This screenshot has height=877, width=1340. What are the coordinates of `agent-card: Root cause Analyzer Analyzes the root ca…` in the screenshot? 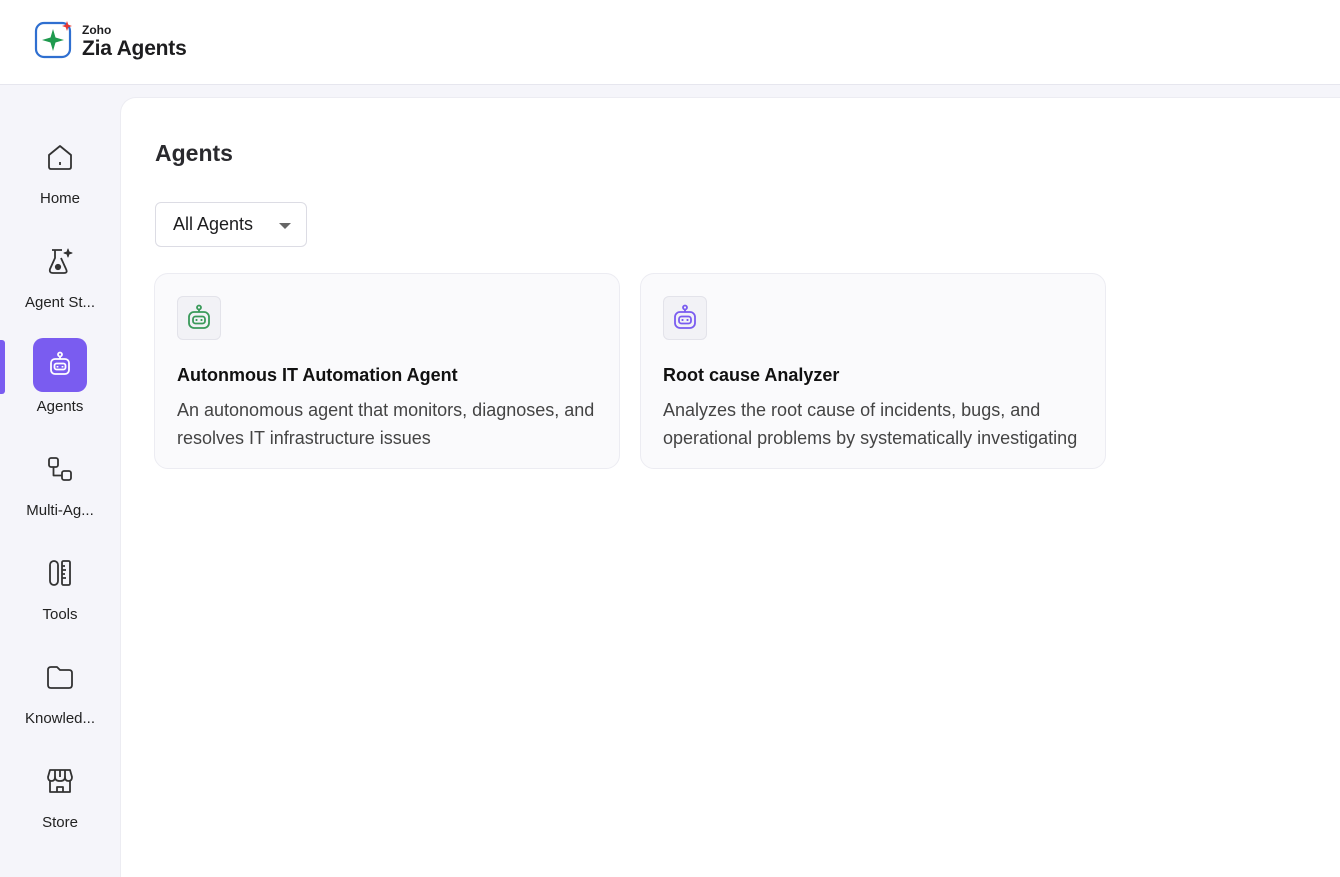 It's located at (873, 371).